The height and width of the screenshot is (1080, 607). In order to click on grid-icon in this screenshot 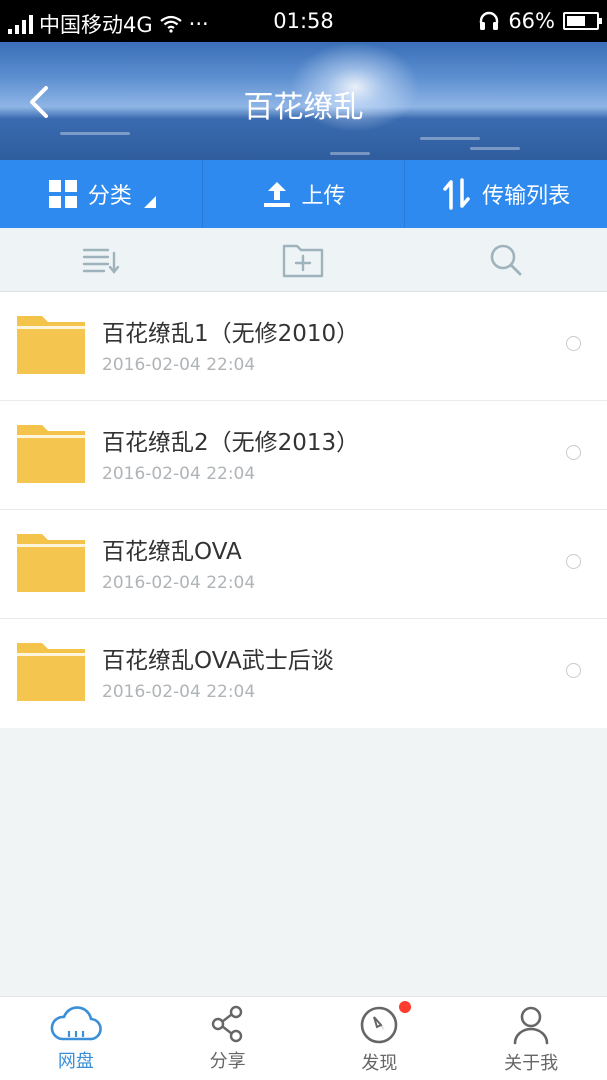, I will do `click(62, 194)`.